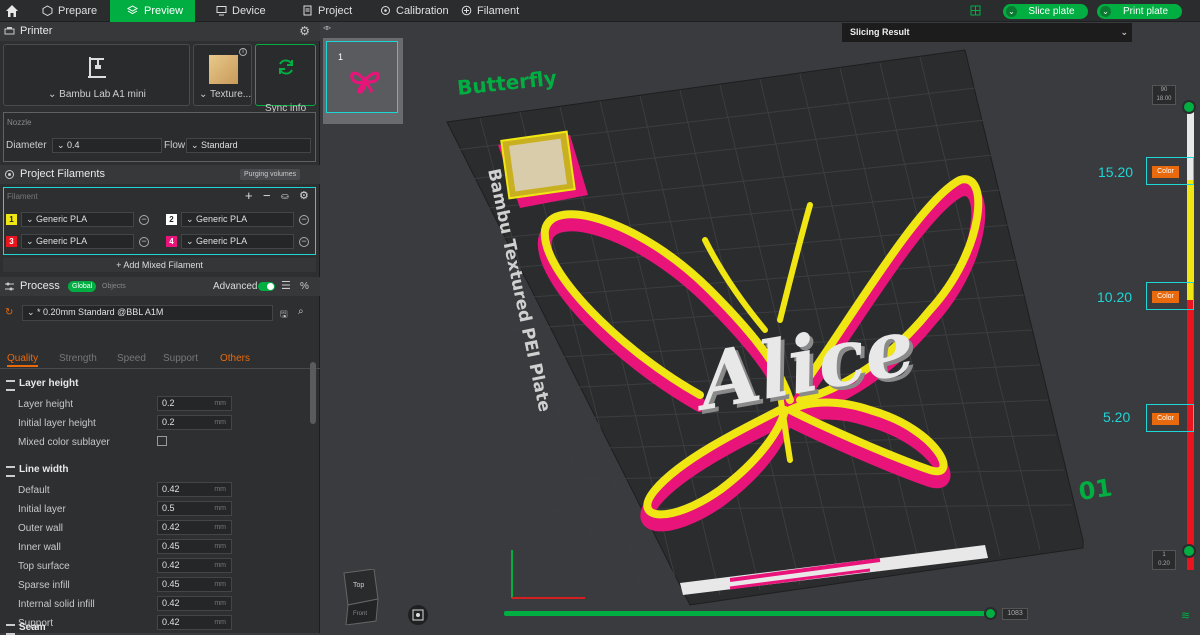 This screenshot has height=635, width=1200. I want to click on objects-toggle: Objects, so click(114, 286).